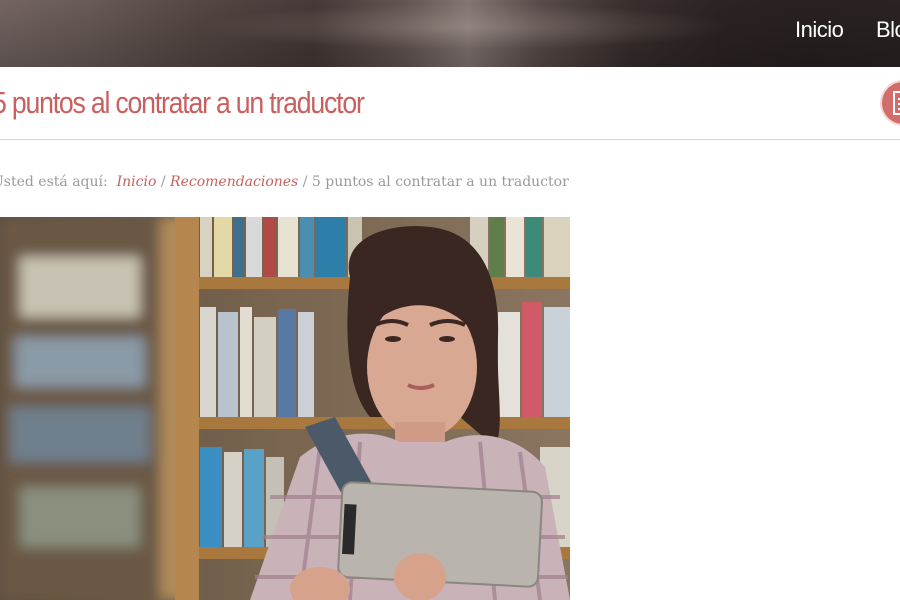 The width and height of the screenshot is (900, 600). Describe the element at coordinates (234, 182) in the screenshot. I see `breadcrumb-link-recomendaciones: Recomendaciones` at that location.